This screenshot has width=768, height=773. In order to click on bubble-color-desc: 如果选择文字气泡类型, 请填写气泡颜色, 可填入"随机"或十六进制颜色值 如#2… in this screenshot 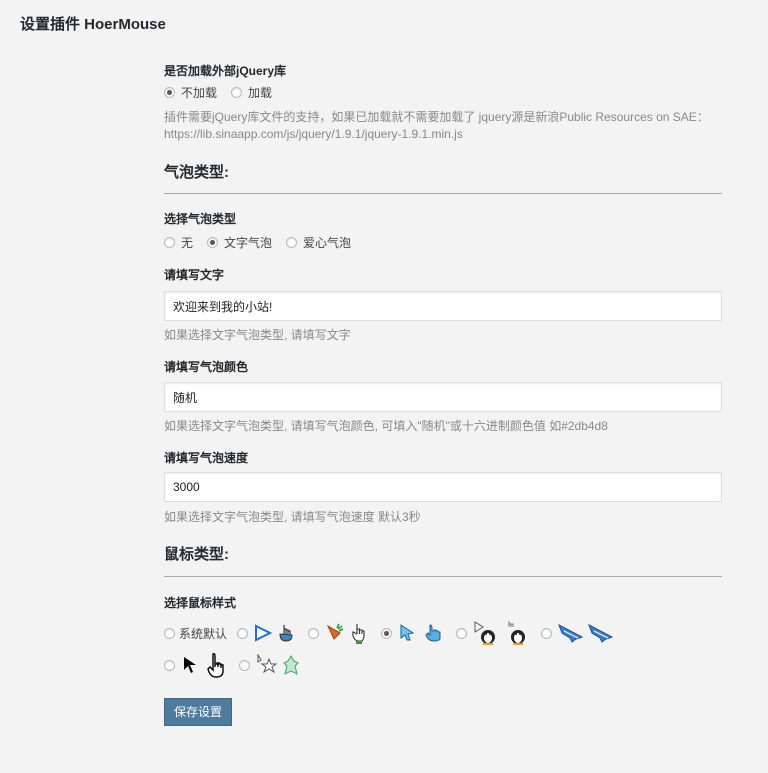, I will do `click(386, 426)`.